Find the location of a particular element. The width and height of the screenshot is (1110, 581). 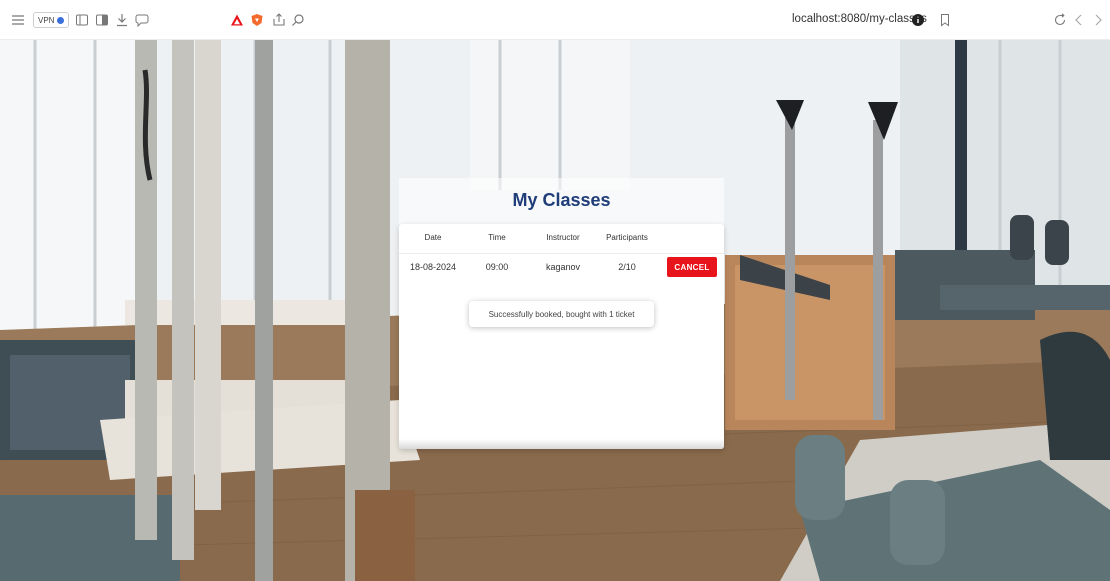

row-date: 18-08-2024 is located at coordinates (433, 267).